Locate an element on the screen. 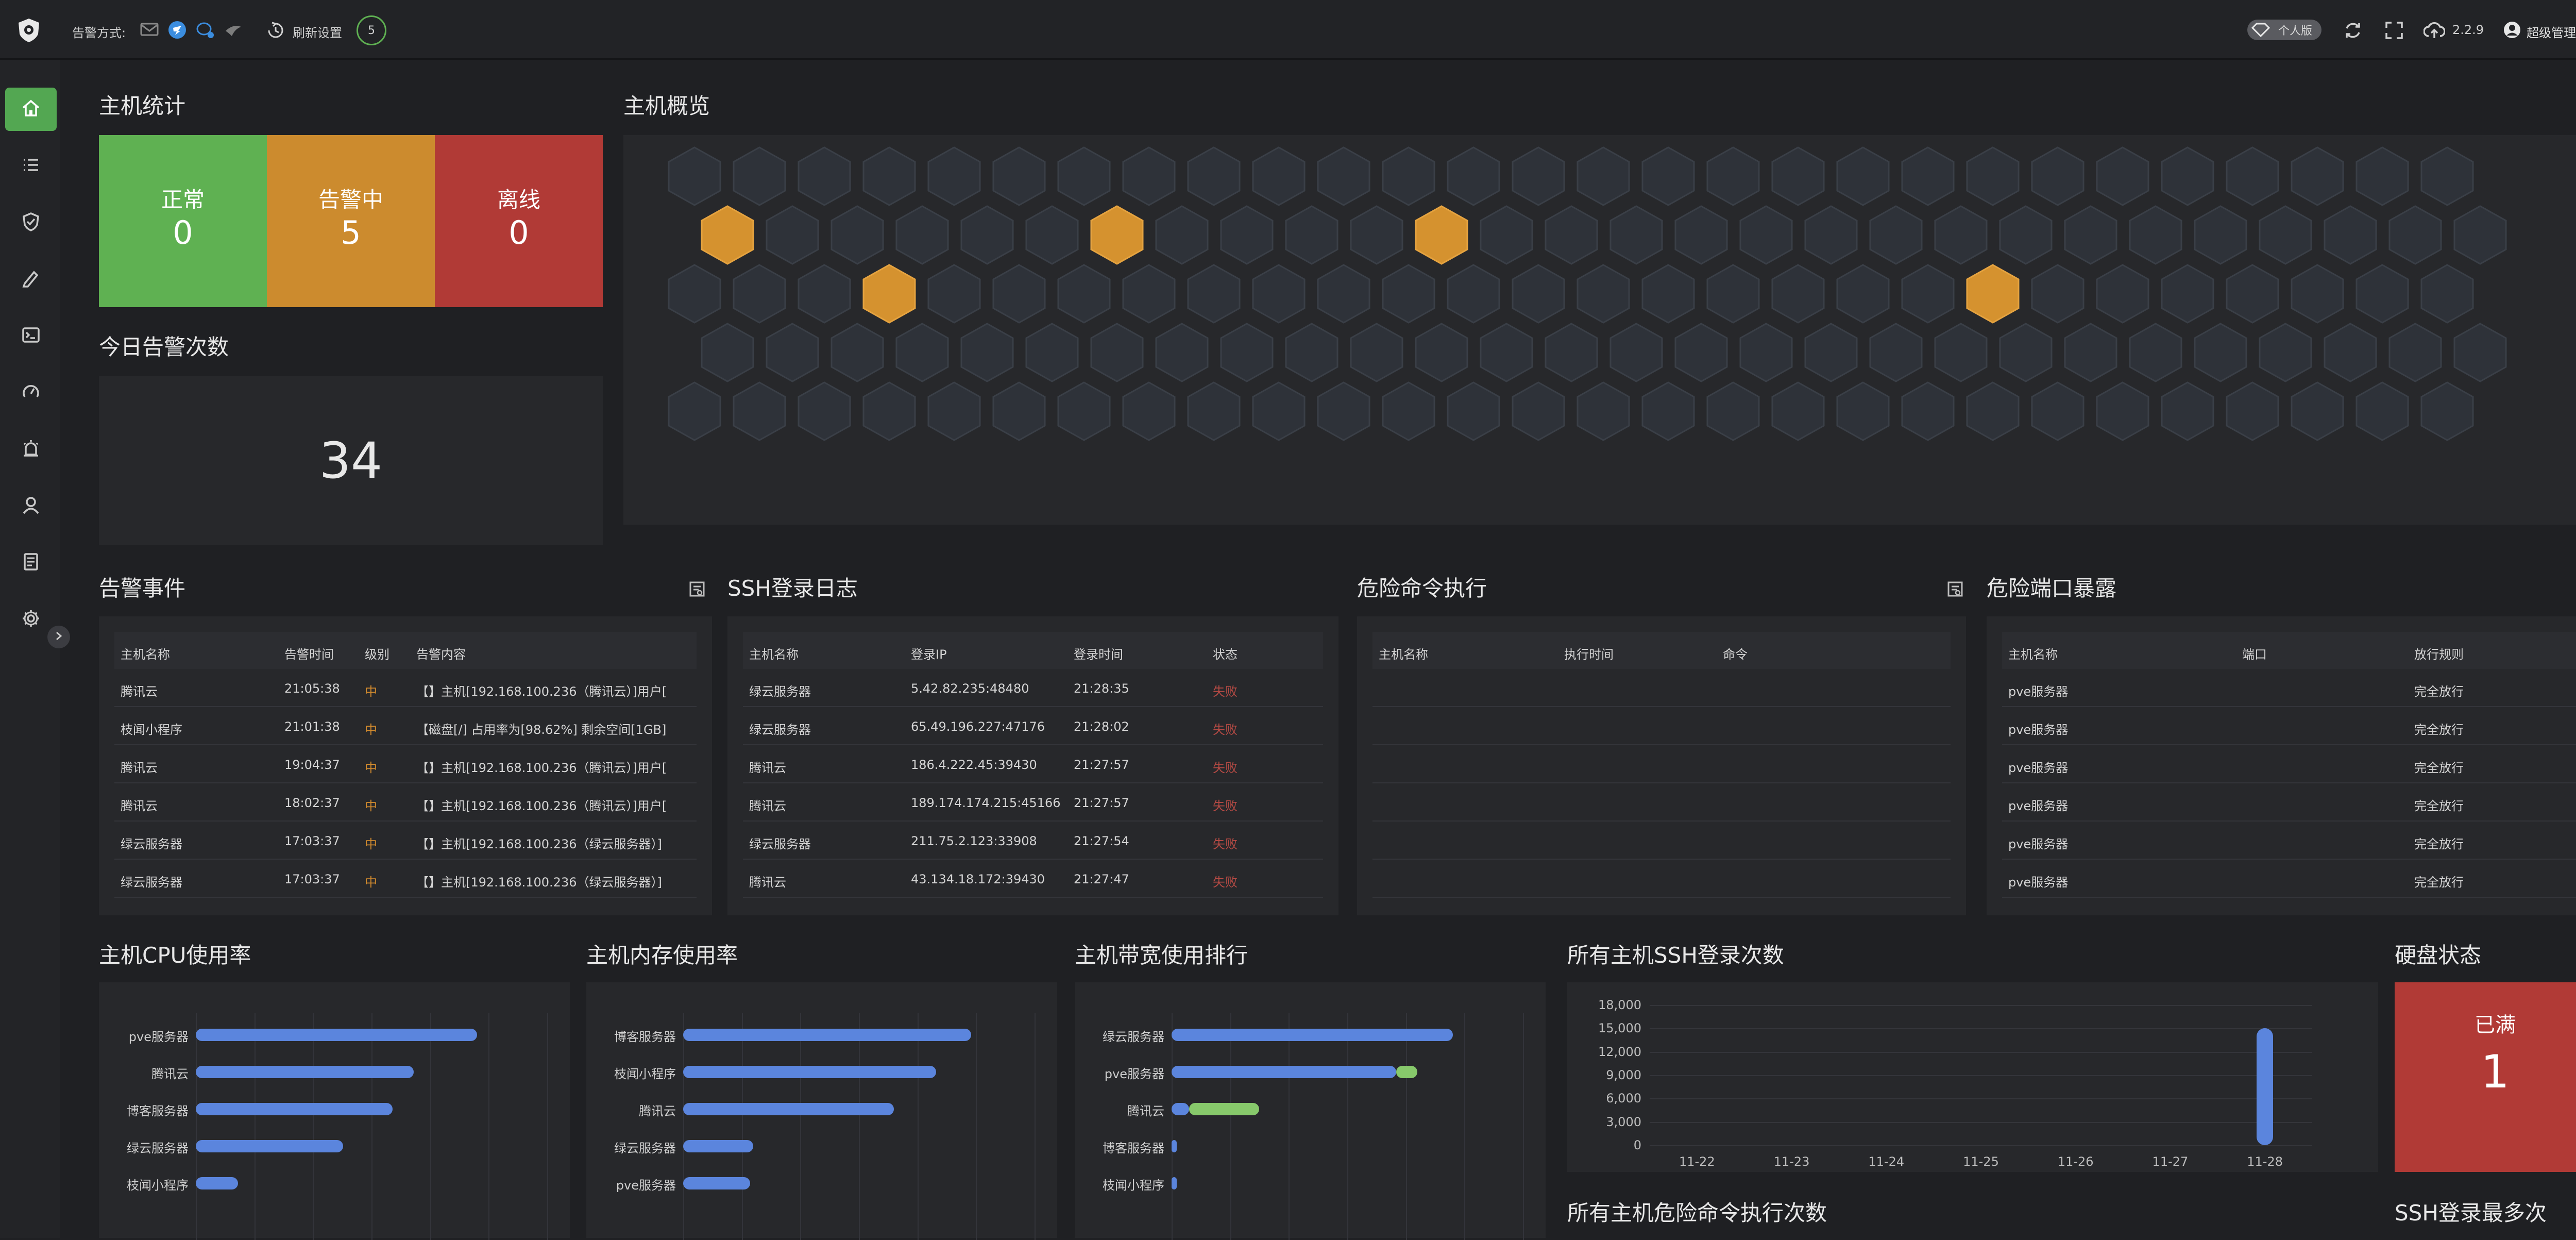  sidebar-expand-button is located at coordinates (59, 637).